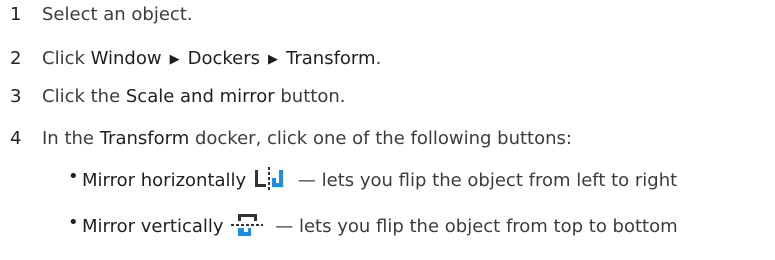 The height and width of the screenshot is (260, 775). I want to click on step-text-part: ., so click(378, 58).